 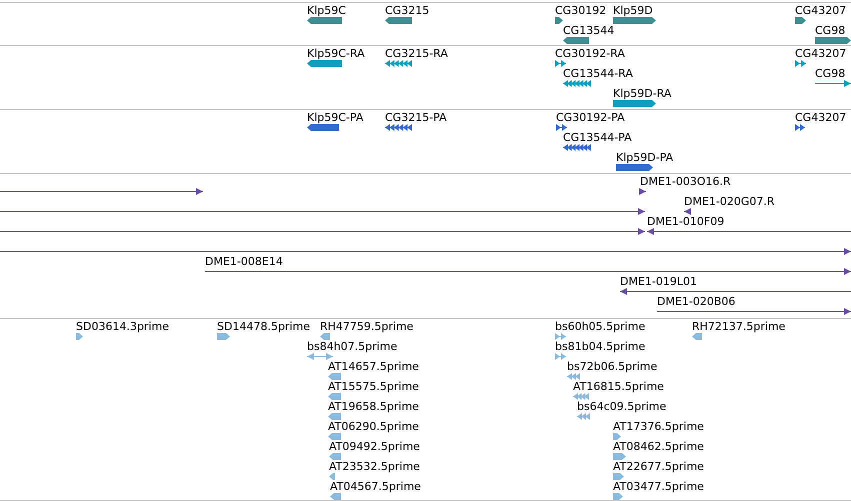 What do you see at coordinates (588, 30) in the screenshot?
I see `feature-label: CG13544` at bounding box center [588, 30].